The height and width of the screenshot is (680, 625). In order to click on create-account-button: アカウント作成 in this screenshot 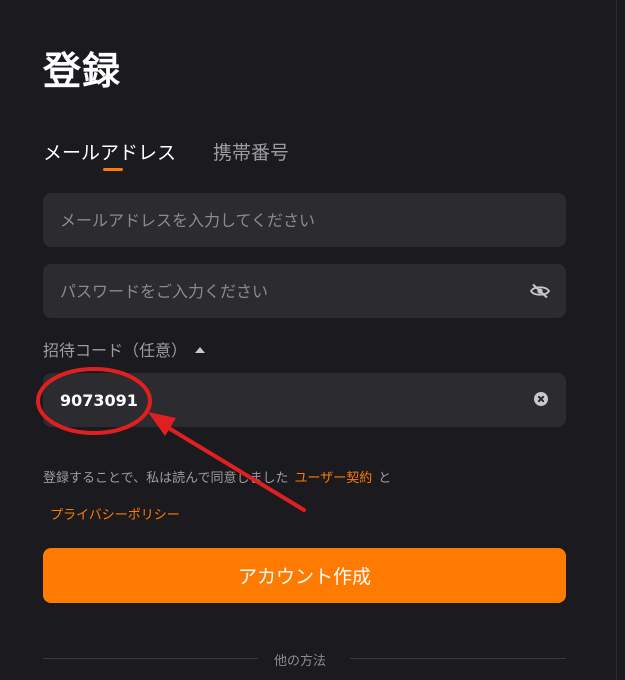, I will do `click(304, 575)`.